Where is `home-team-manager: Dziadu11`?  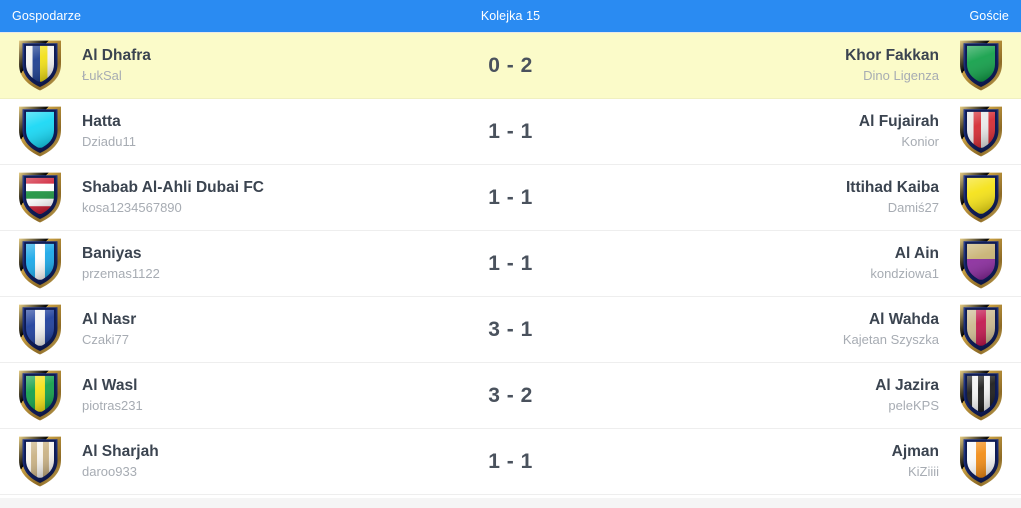 home-team-manager: Dziadu11 is located at coordinates (109, 142).